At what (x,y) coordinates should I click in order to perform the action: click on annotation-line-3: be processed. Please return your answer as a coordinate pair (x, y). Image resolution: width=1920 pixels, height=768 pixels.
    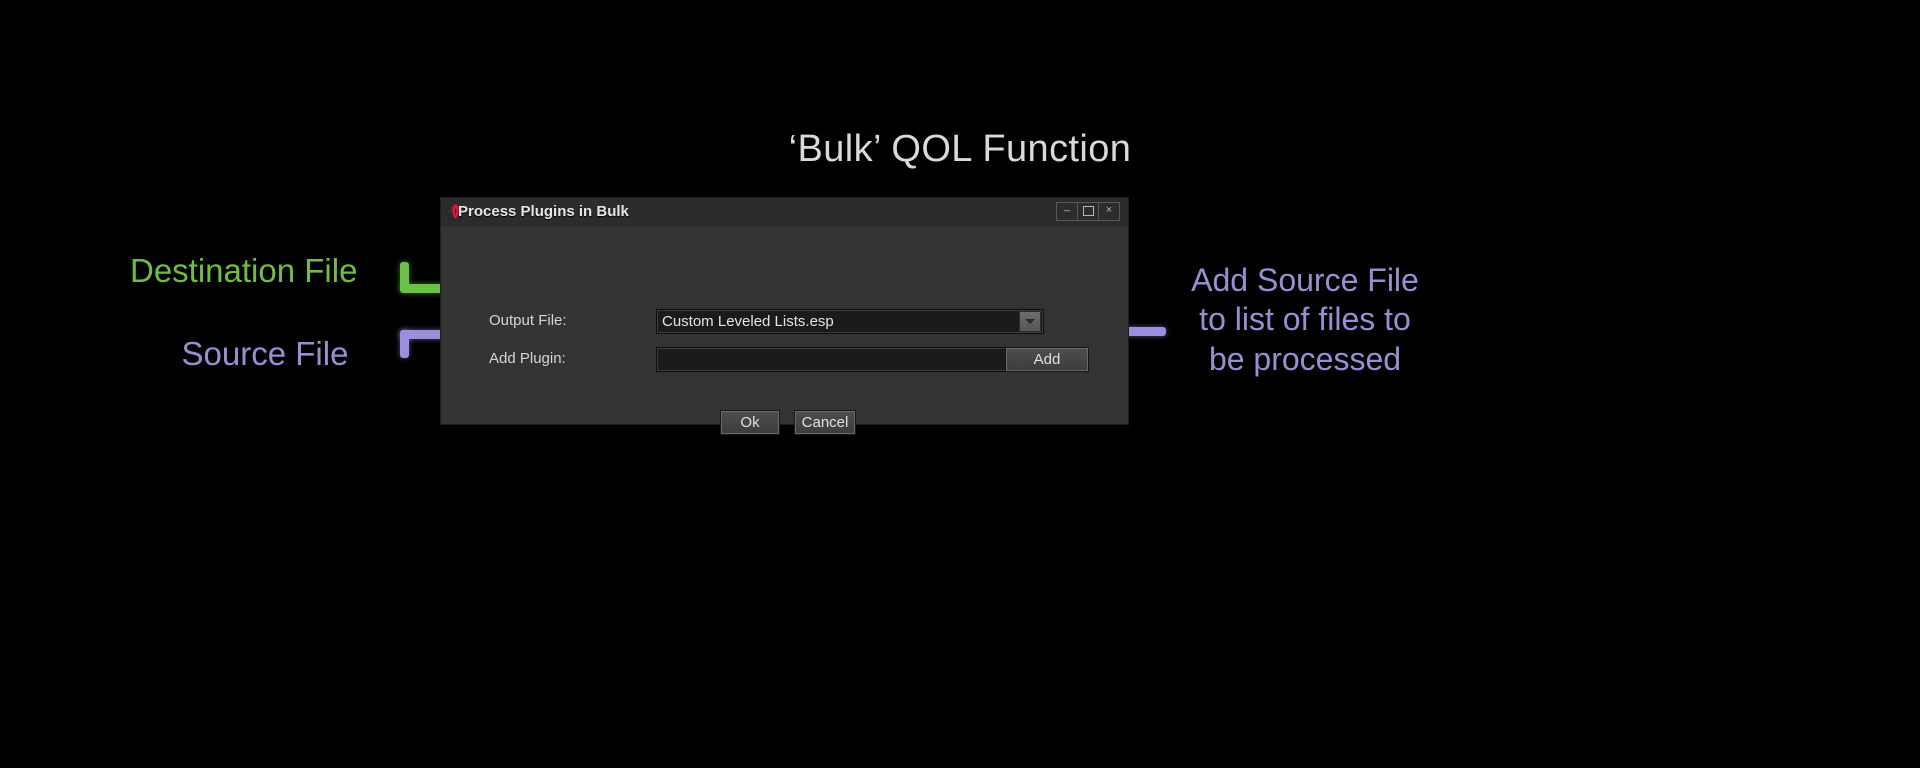
    Looking at the image, I should click on (1305, 358).